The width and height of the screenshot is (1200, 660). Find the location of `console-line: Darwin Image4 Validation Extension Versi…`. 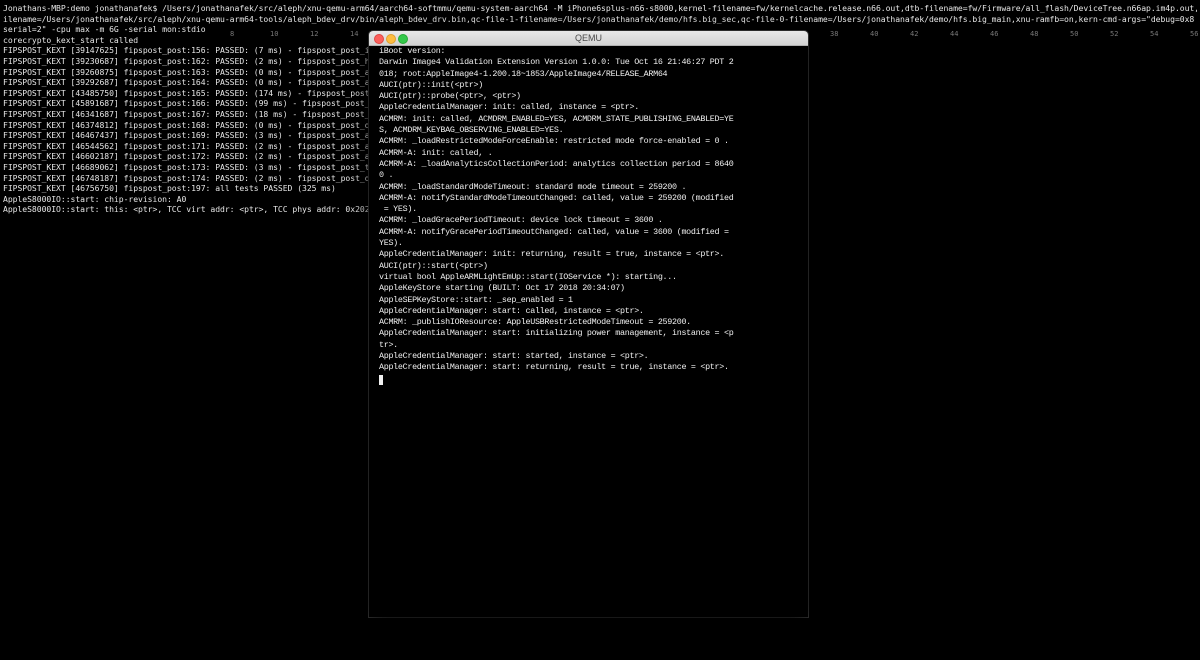

console-line: Darwin Image4 Validation Extension Versi… is located at coordinates (556, 62).